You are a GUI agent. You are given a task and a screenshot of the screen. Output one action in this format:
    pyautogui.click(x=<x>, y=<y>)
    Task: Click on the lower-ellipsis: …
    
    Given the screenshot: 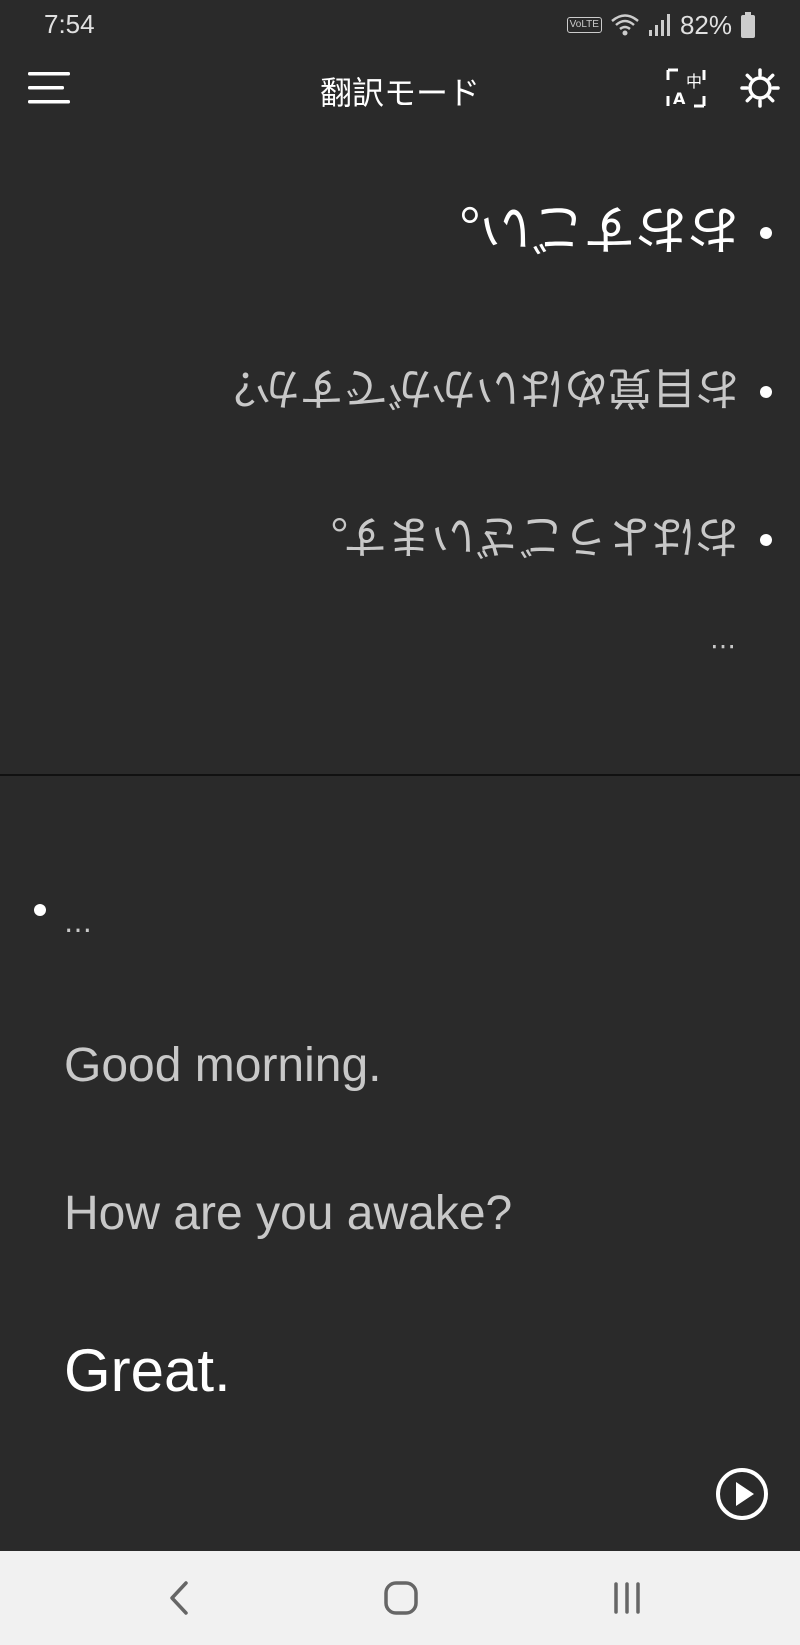 What is the action you would take?
    pyautogui.click(x=78, y=922)
    